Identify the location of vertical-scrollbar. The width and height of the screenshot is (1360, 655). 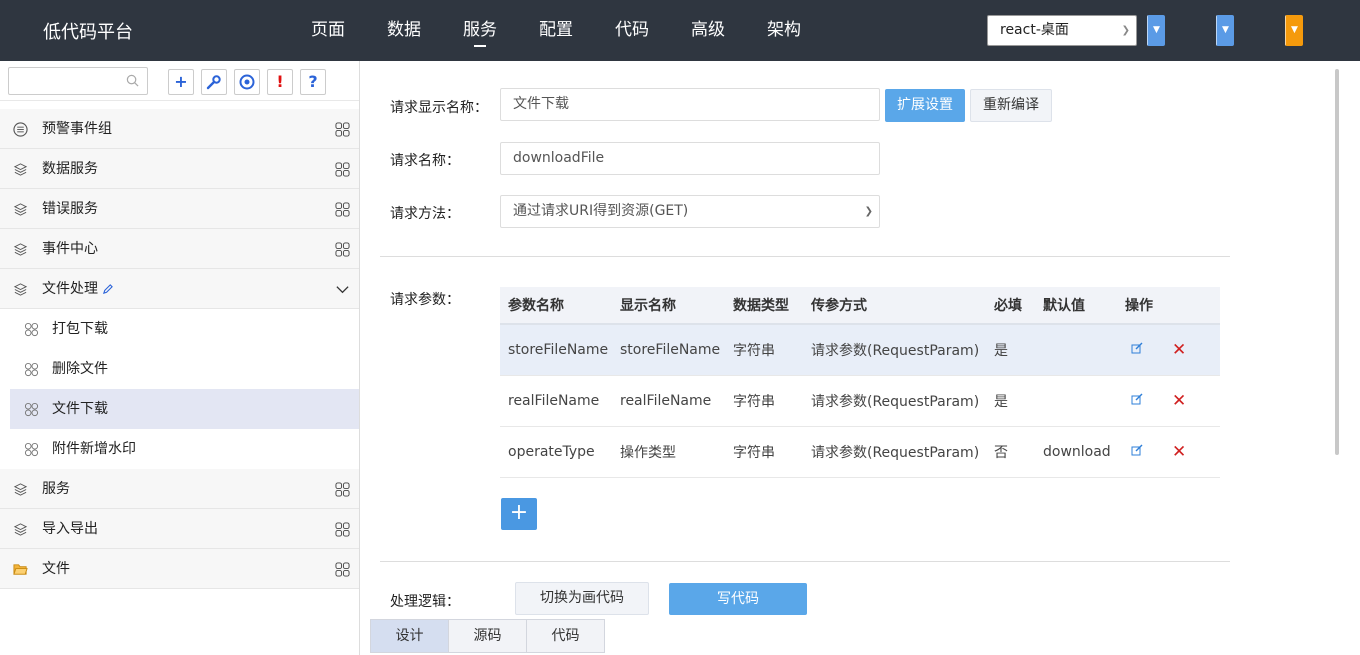
(1337, 262).